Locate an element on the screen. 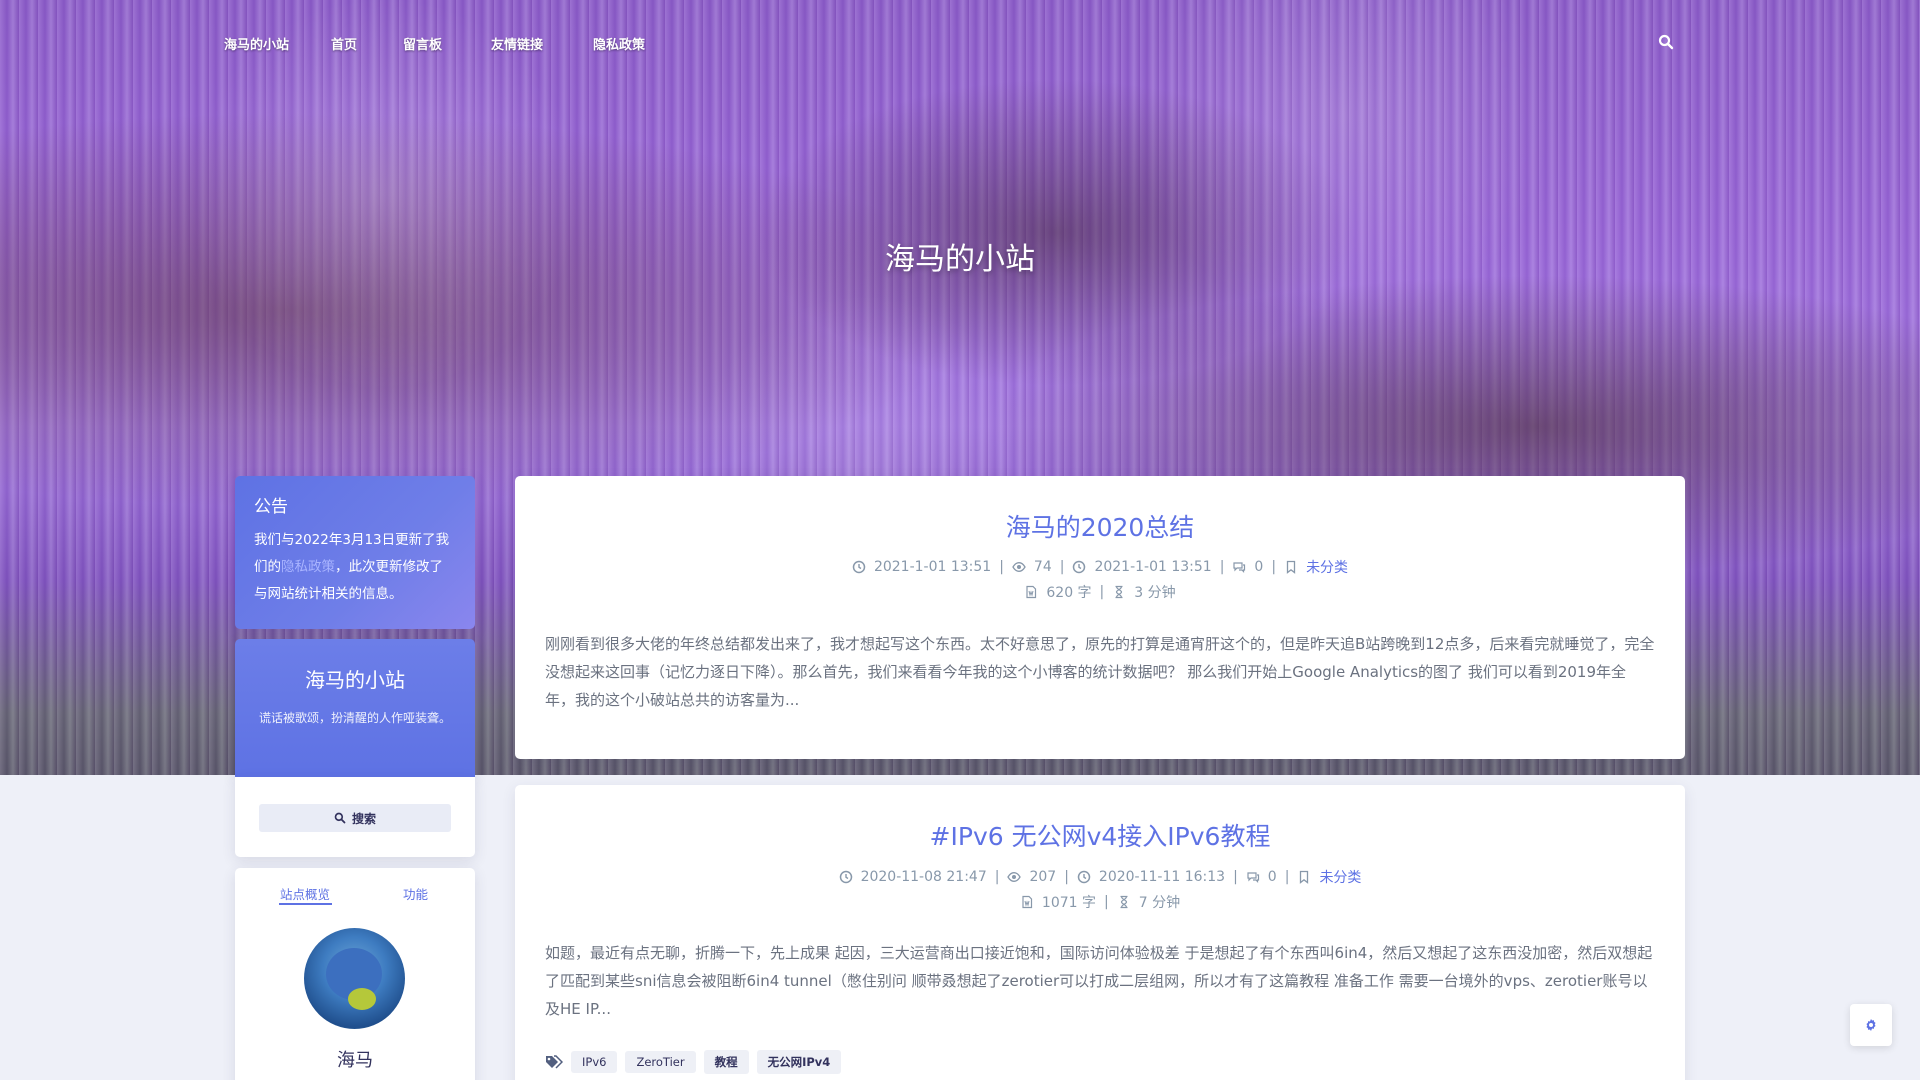  notice-title: 公告 is located at coordinates (271, 507).